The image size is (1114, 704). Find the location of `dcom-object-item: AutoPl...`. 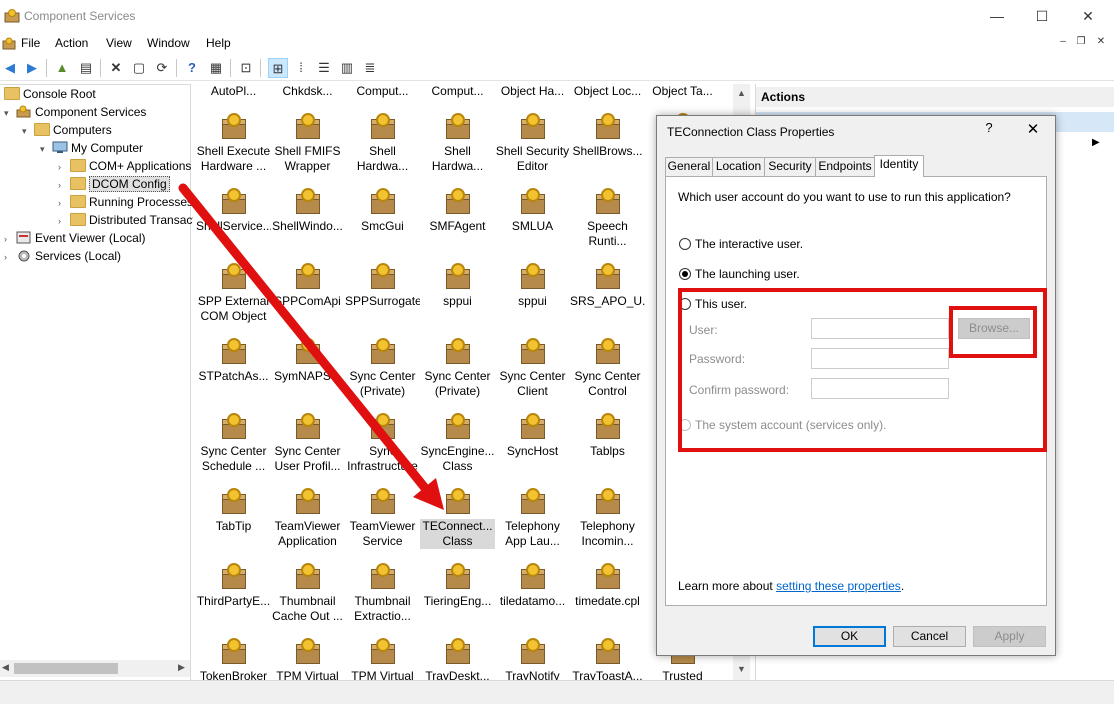

dcom-object-item: AutoPl... is located at coordinates (233, 91).